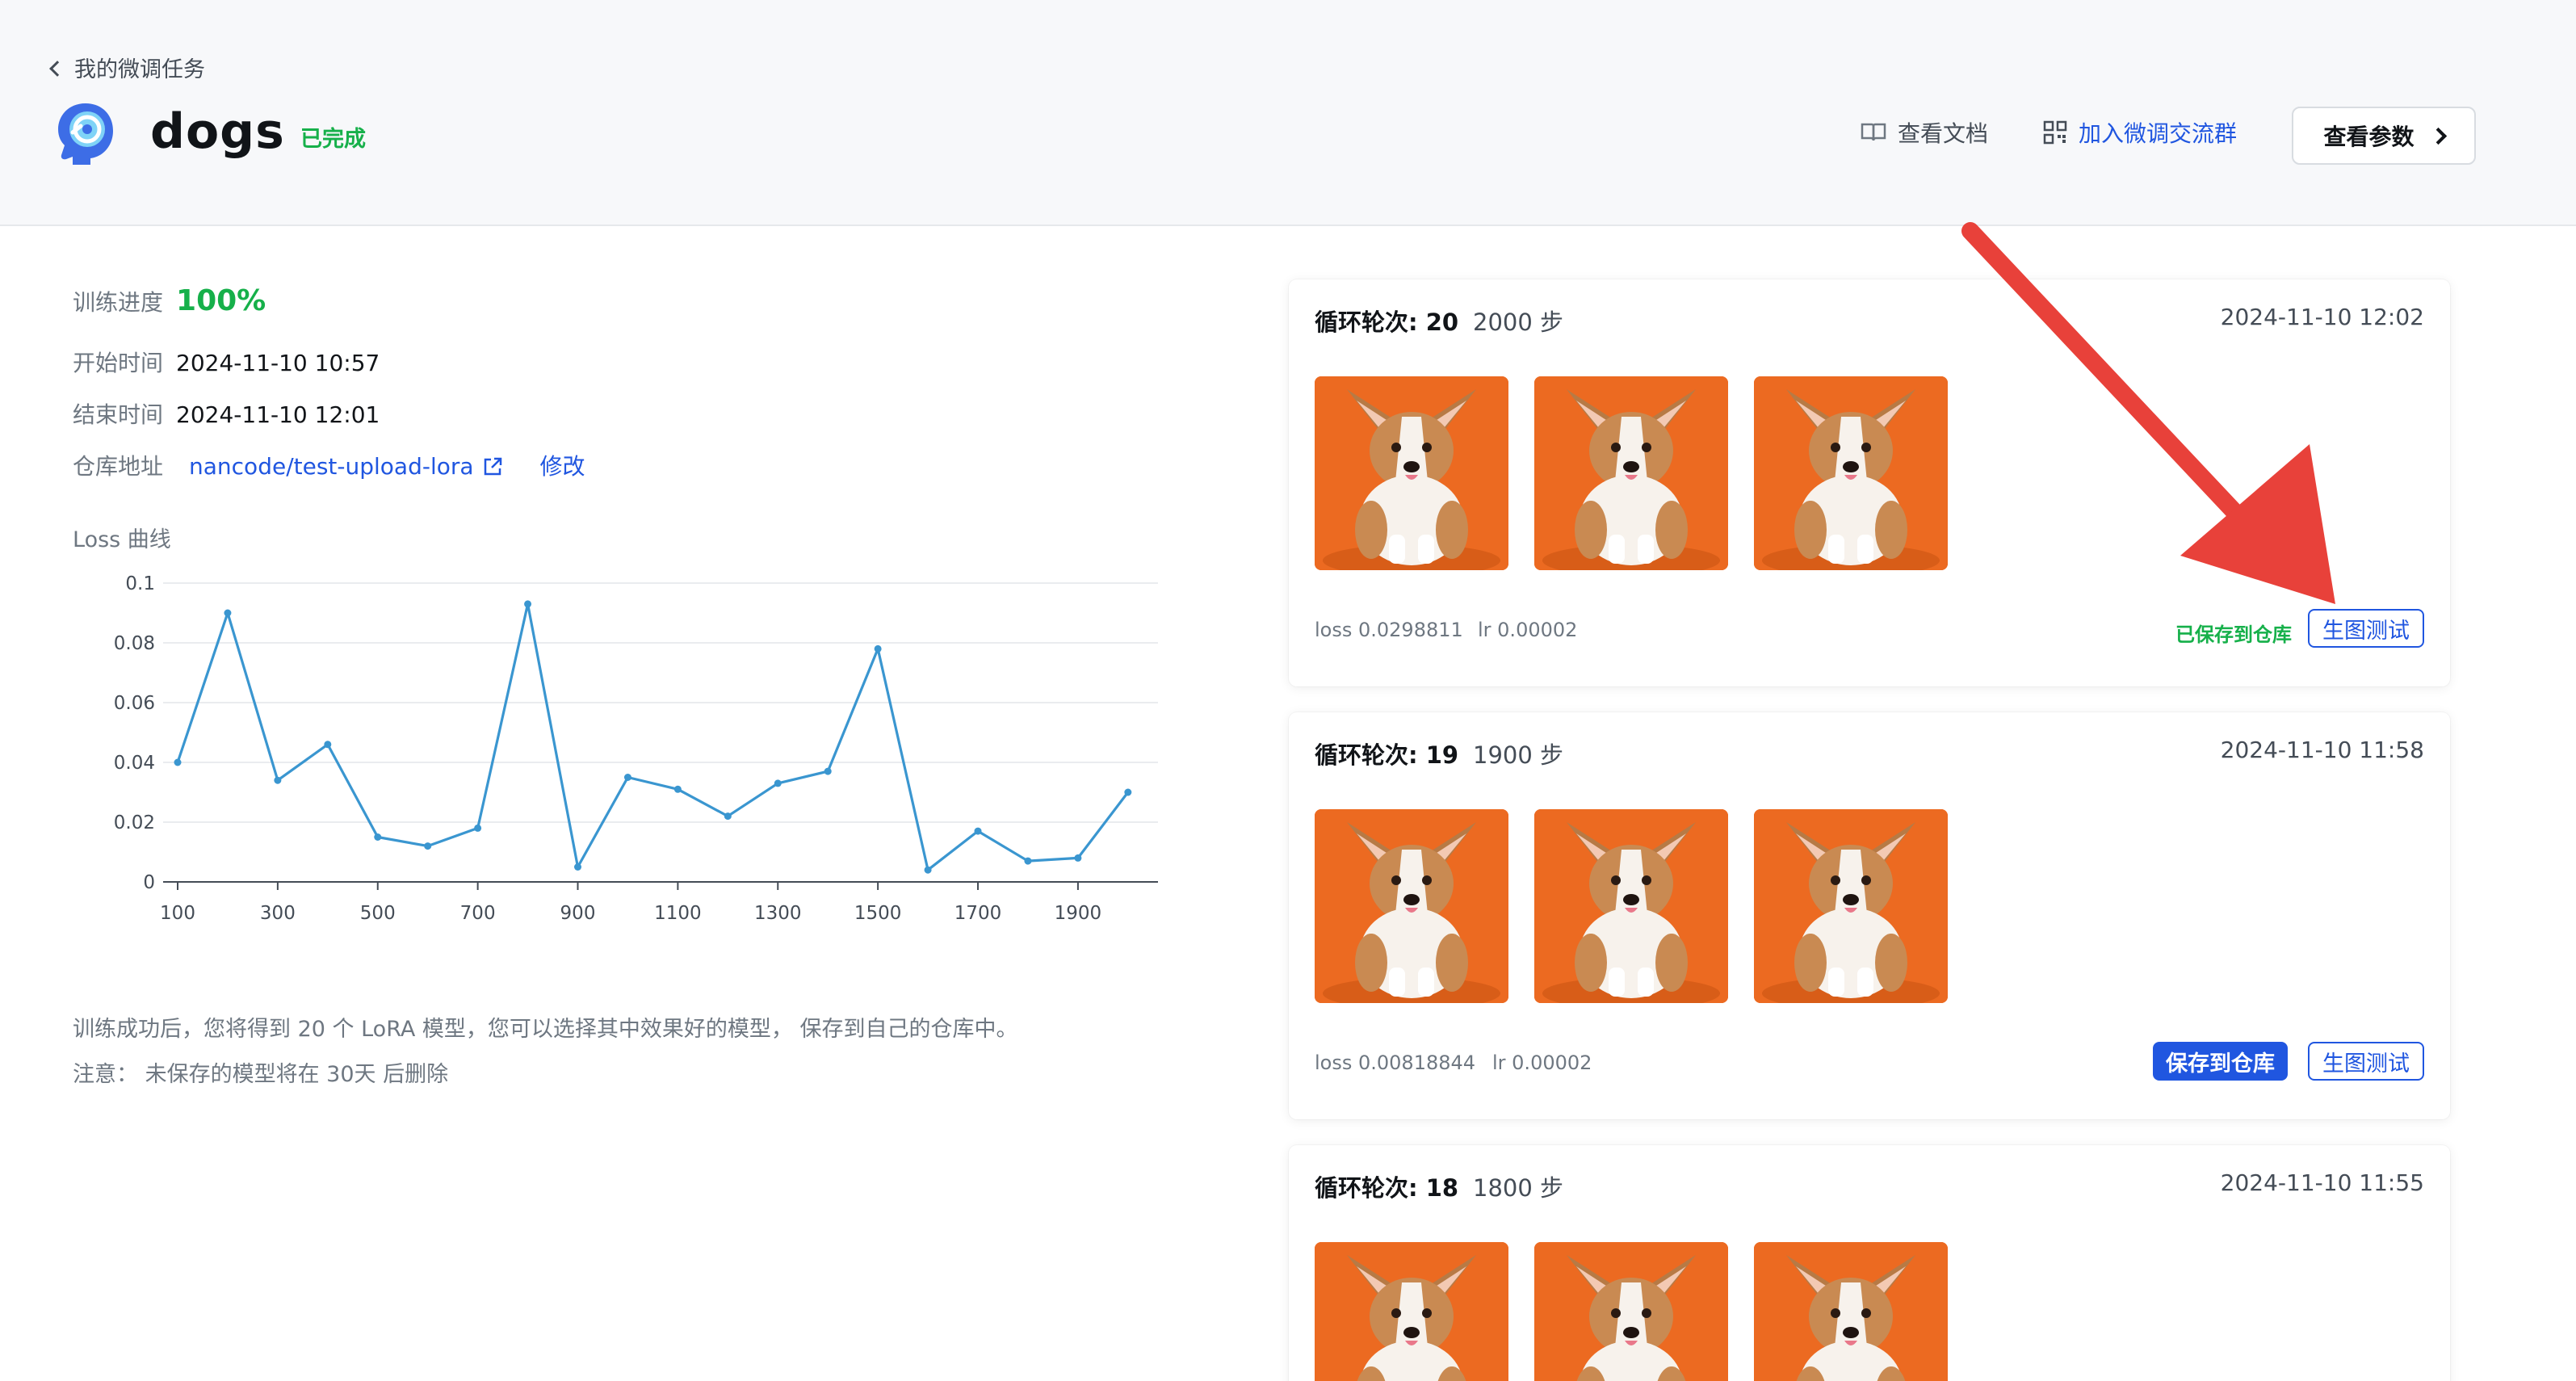 The width and height of the screenshot is (2576, 1381). Describe the element at coordinates (2148, 413) in the screenshot. I see `annotation-arrow-icon` at that location.